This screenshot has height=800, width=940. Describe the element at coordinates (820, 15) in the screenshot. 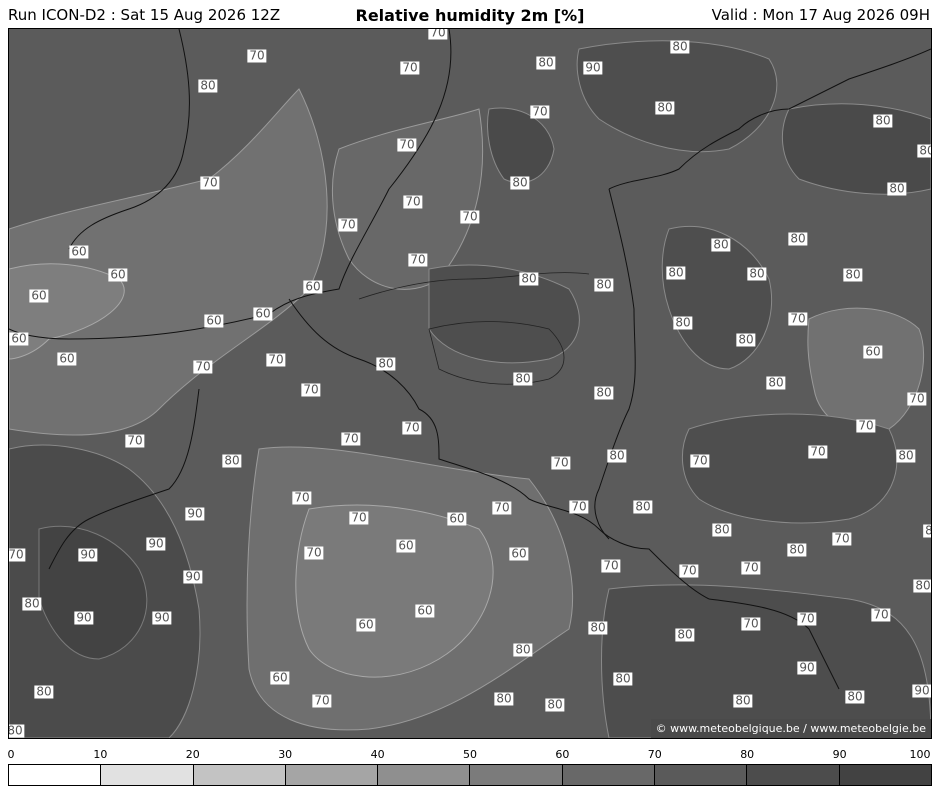

I see `valid-time: Valid : Mon 17 Aug 2026 09H` at that location.